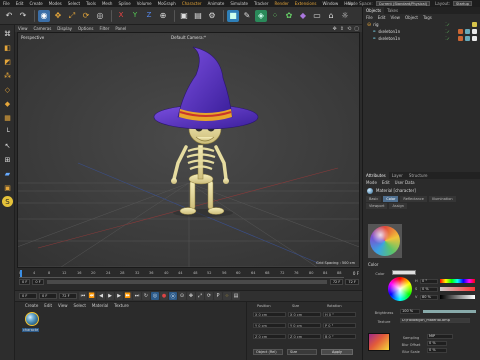 The height and width of the screenshot is (360, 480). I want to click on live-selection-icon: ◉, so click(44, 15).